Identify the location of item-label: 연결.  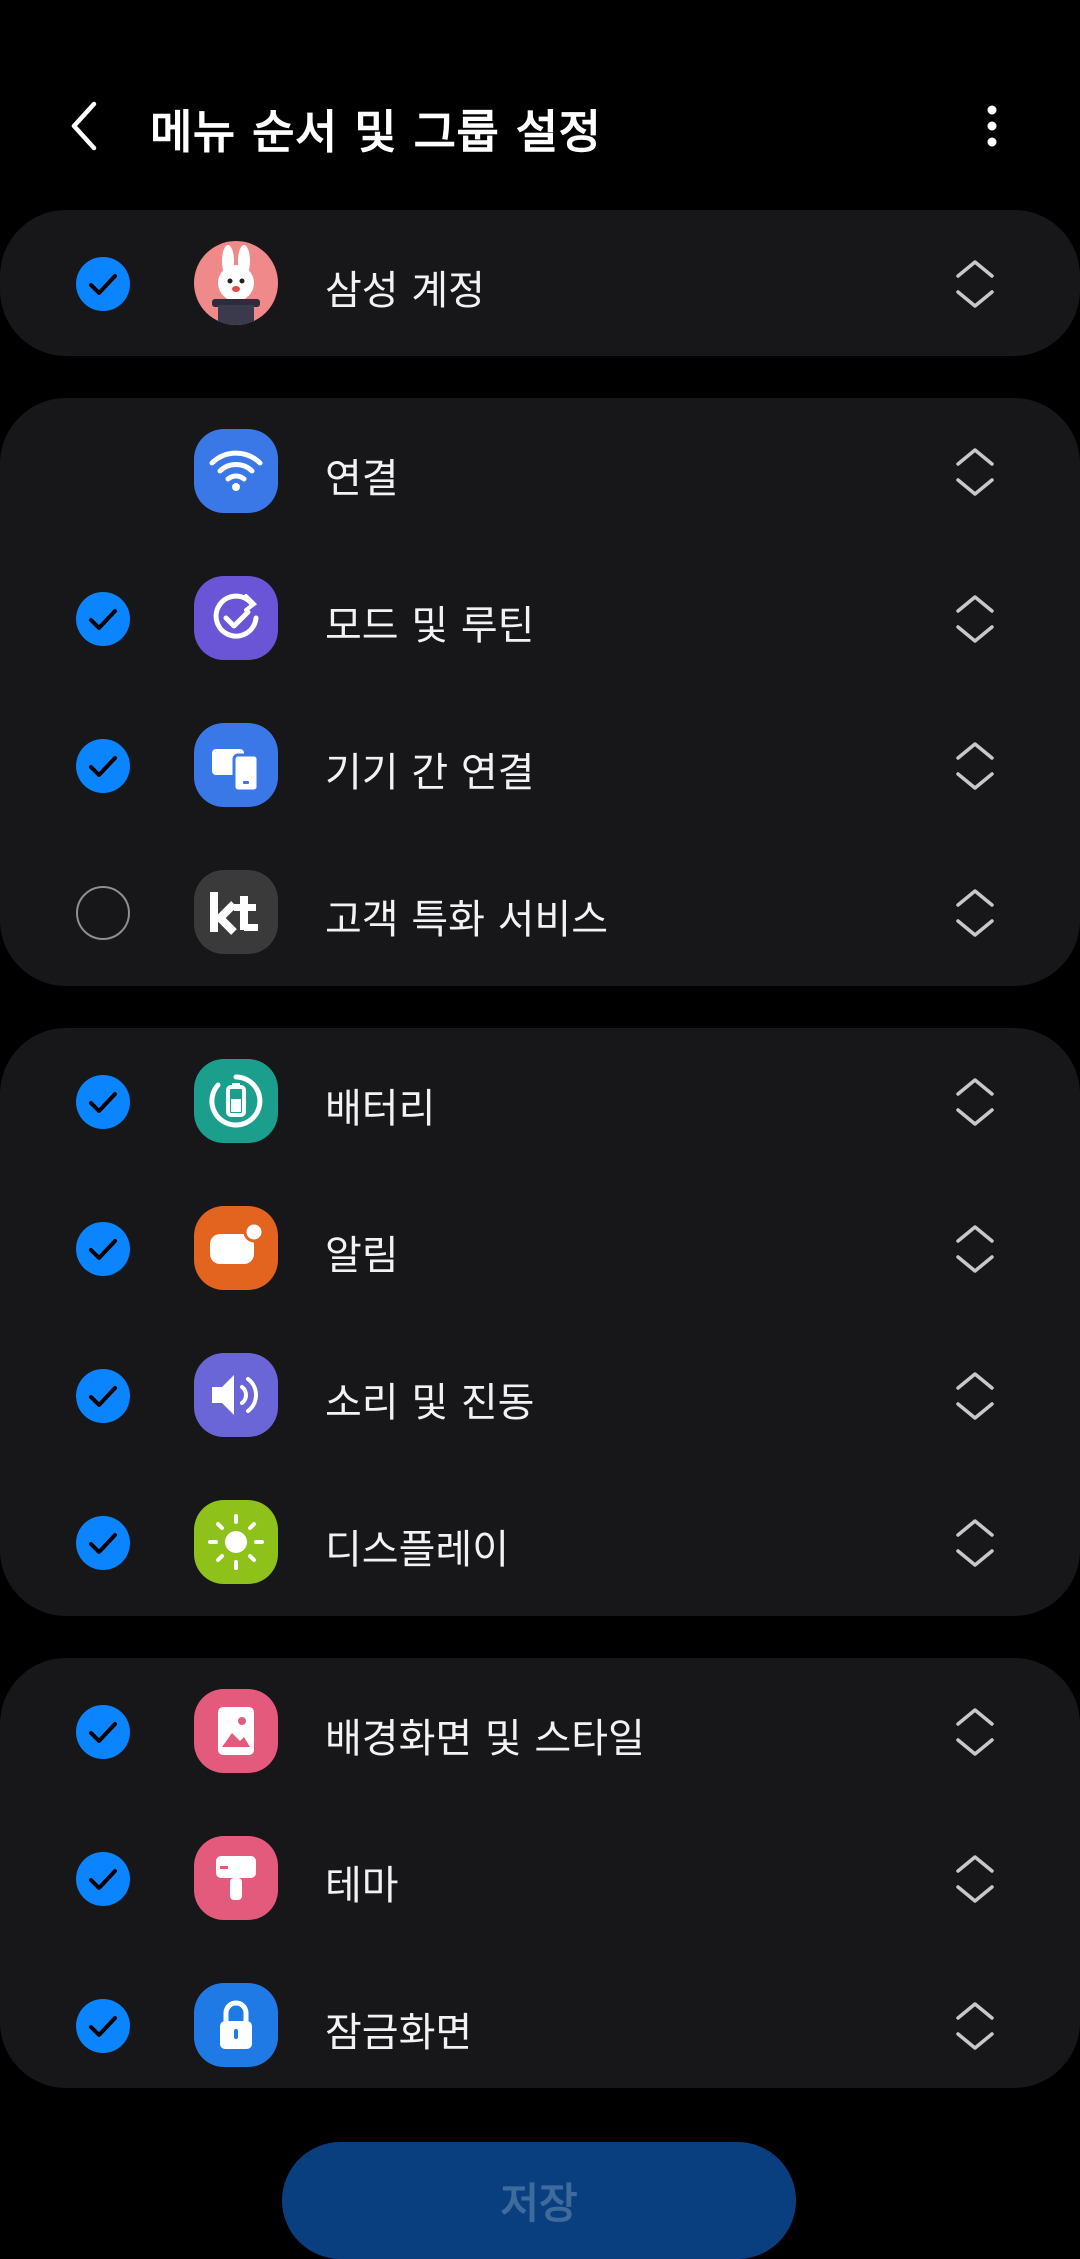
(362, 479).